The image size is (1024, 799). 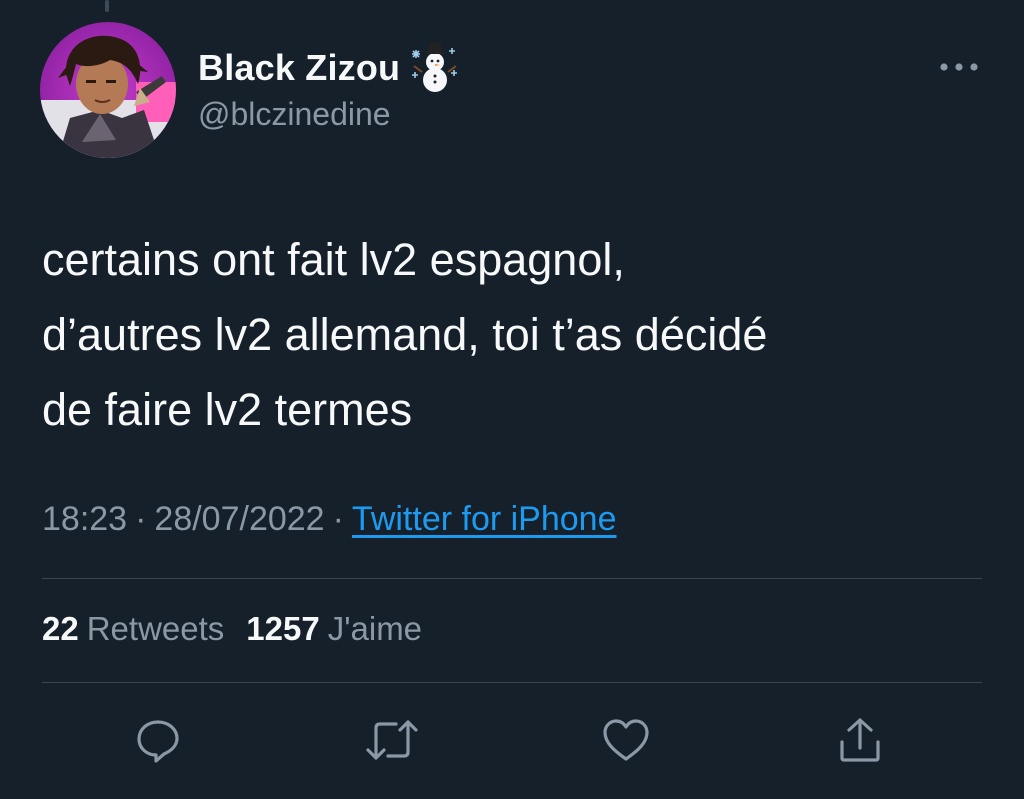 I want to click on tweet-date: 28/07/2022, so click(x=239, y=519).